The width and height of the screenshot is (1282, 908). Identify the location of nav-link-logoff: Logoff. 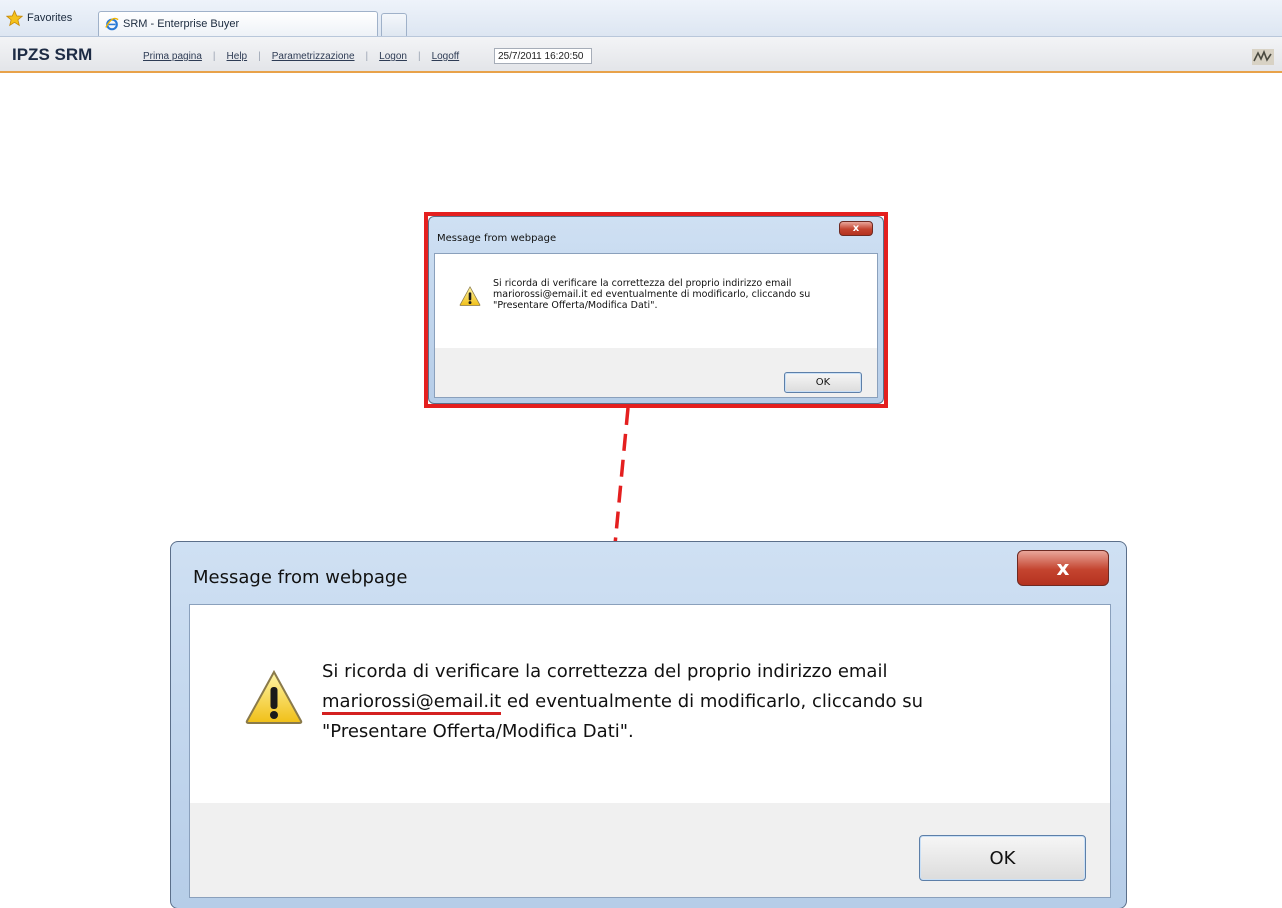
(446, 56).